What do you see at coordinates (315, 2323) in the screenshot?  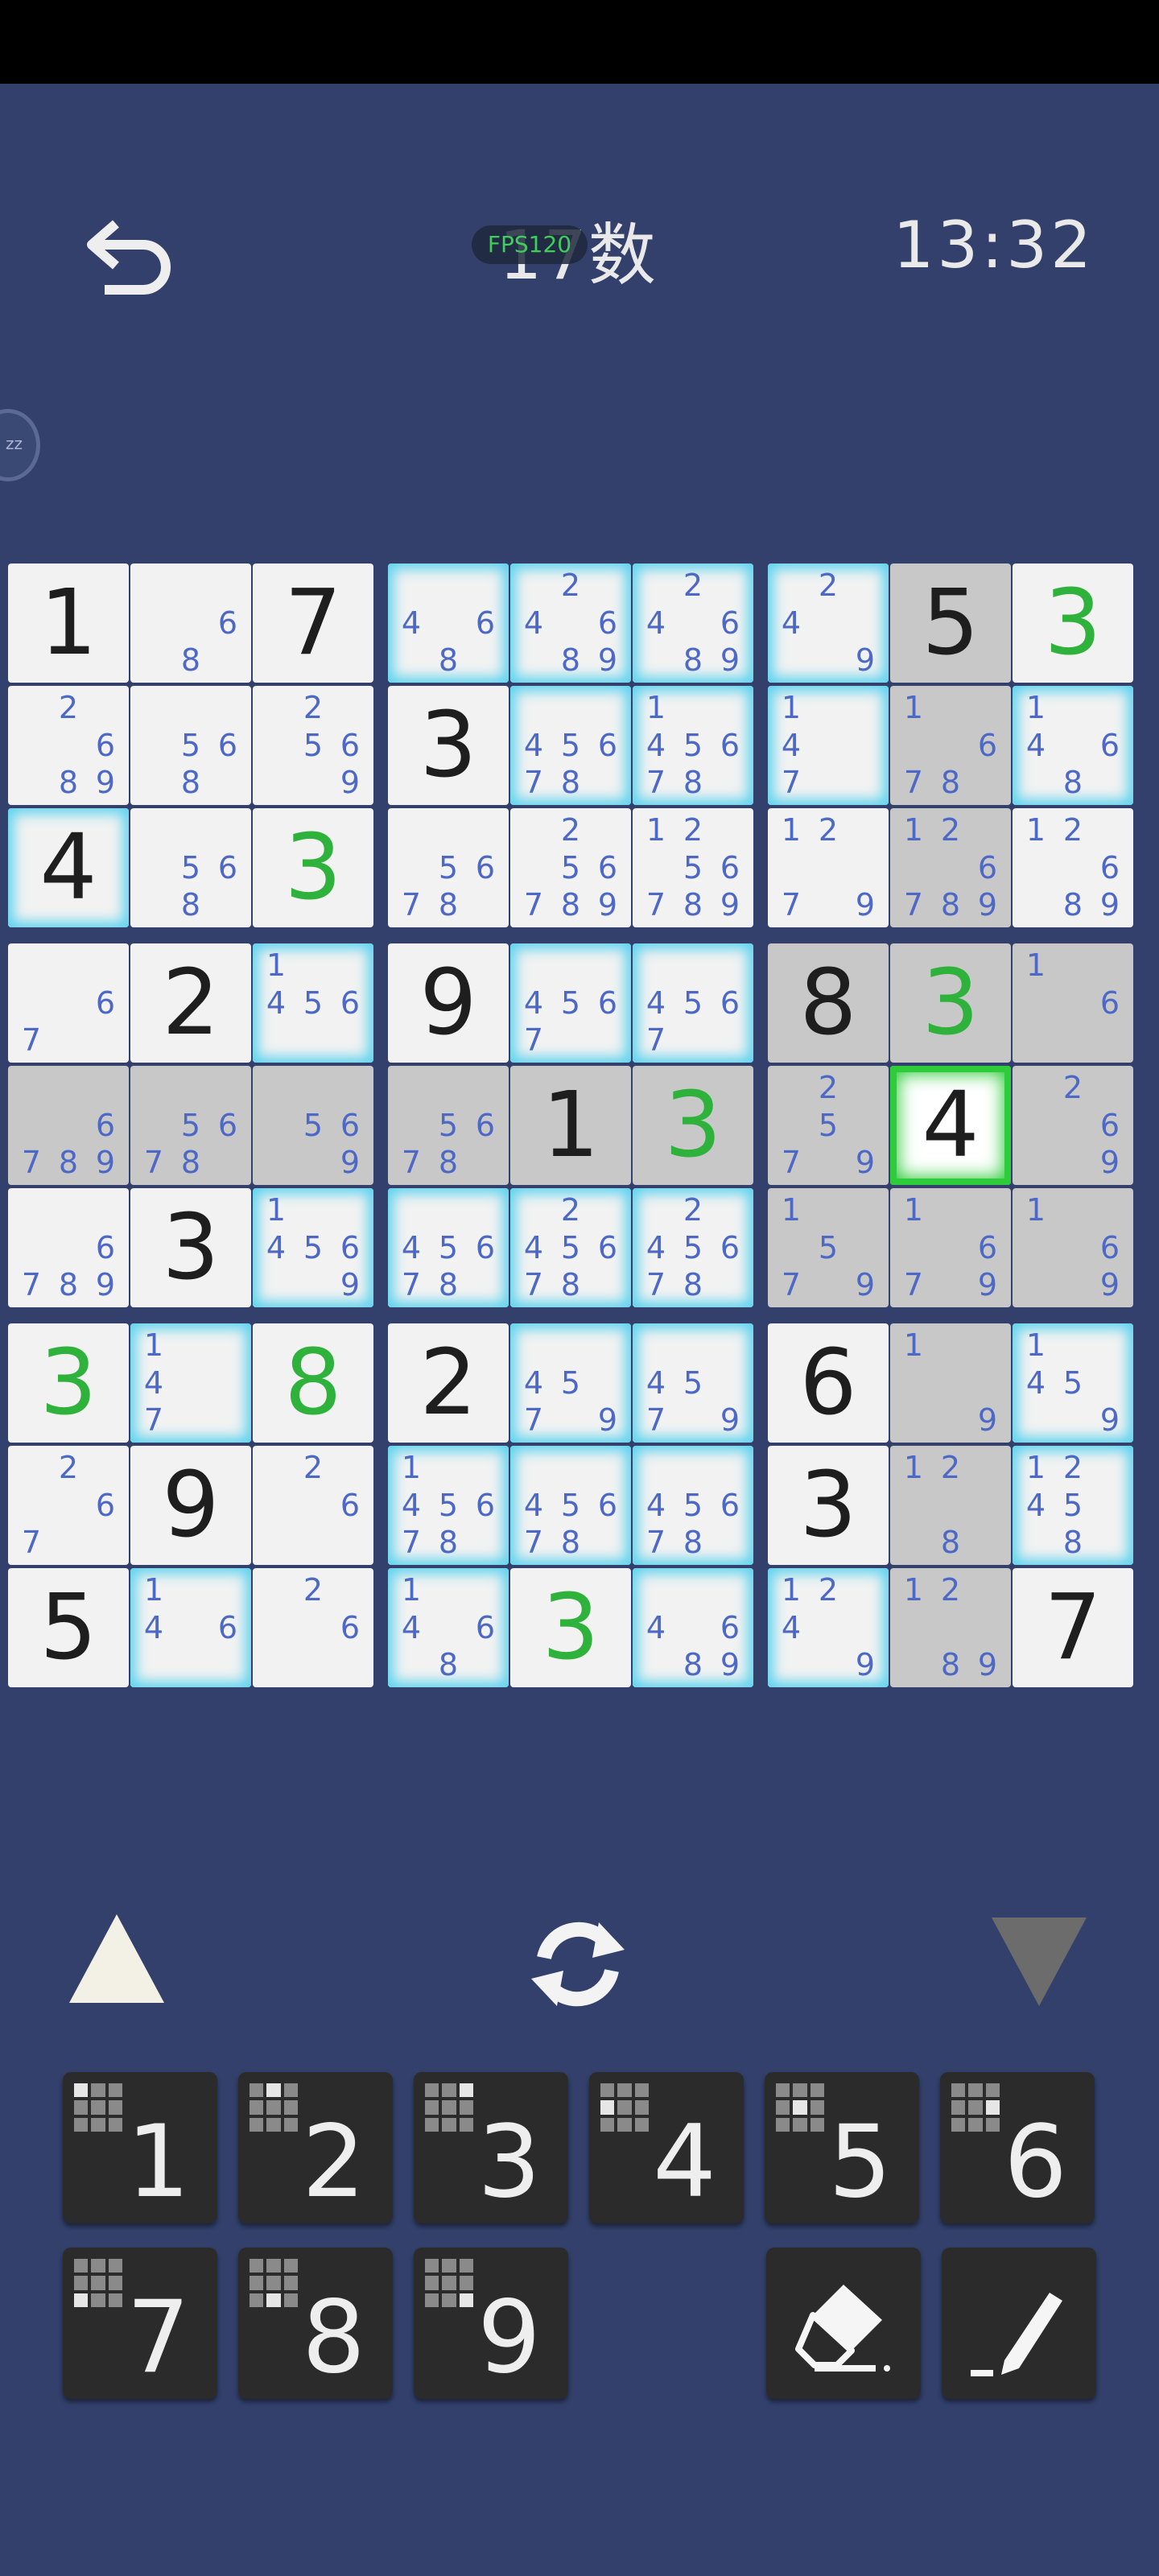 I see `digit-8-button: 8` at bounding box center [315, 2323].